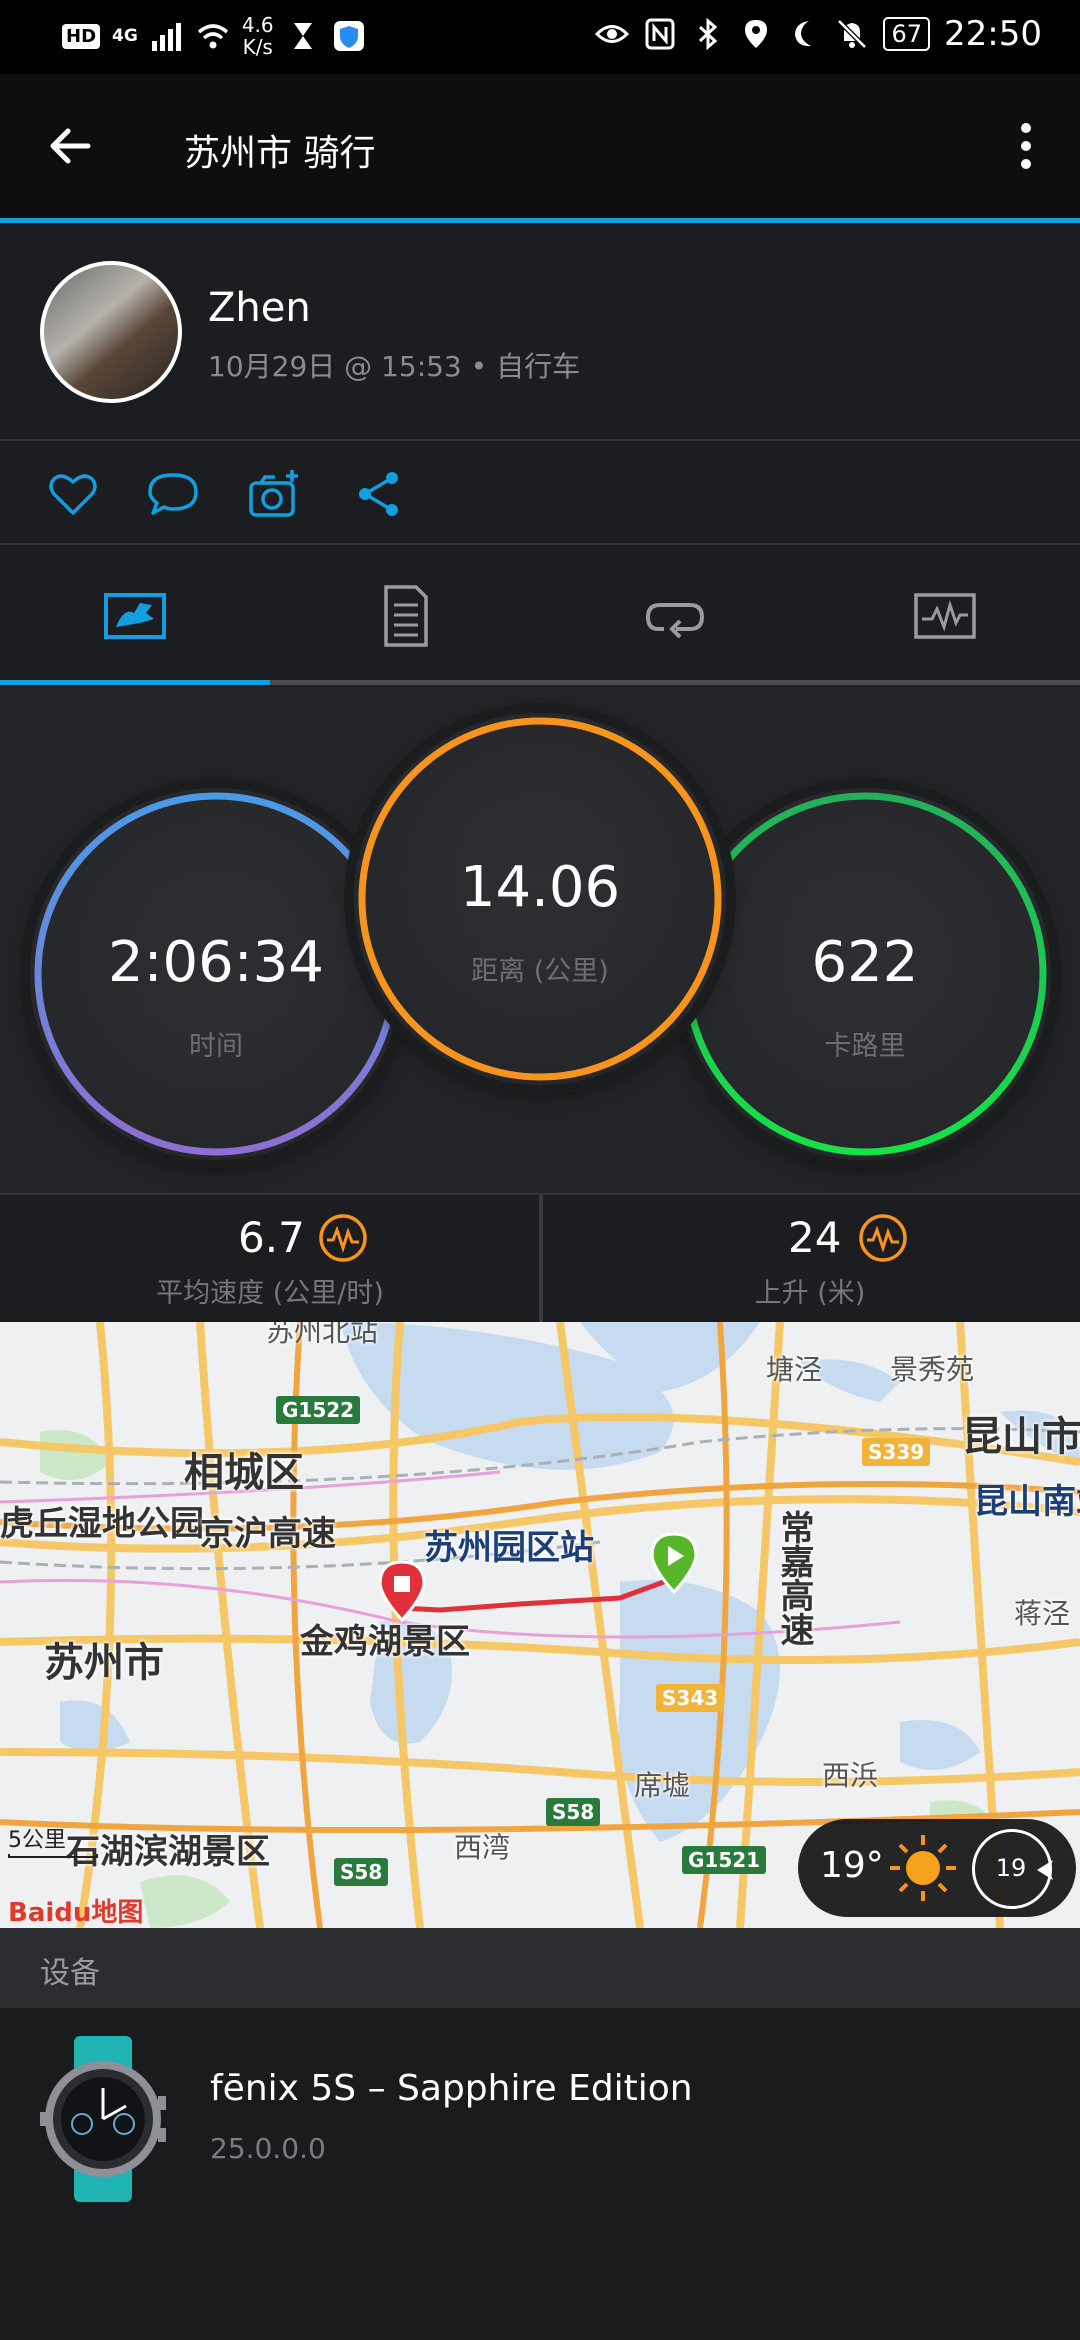  I want to click on time-value: 2:06:34, so click(216, 962).